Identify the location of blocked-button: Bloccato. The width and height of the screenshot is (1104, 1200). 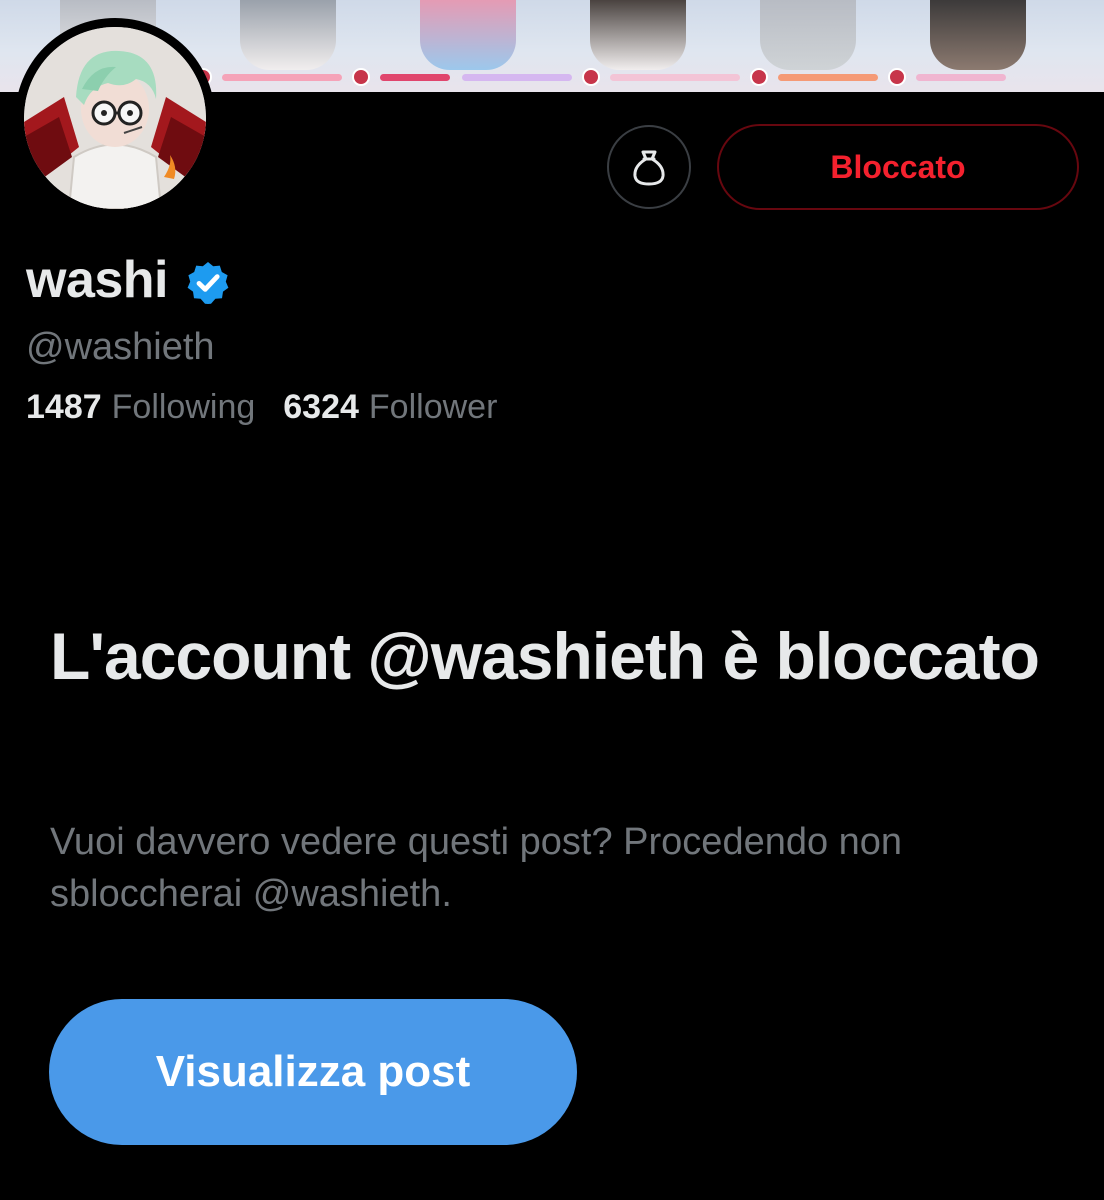
(898, 167).